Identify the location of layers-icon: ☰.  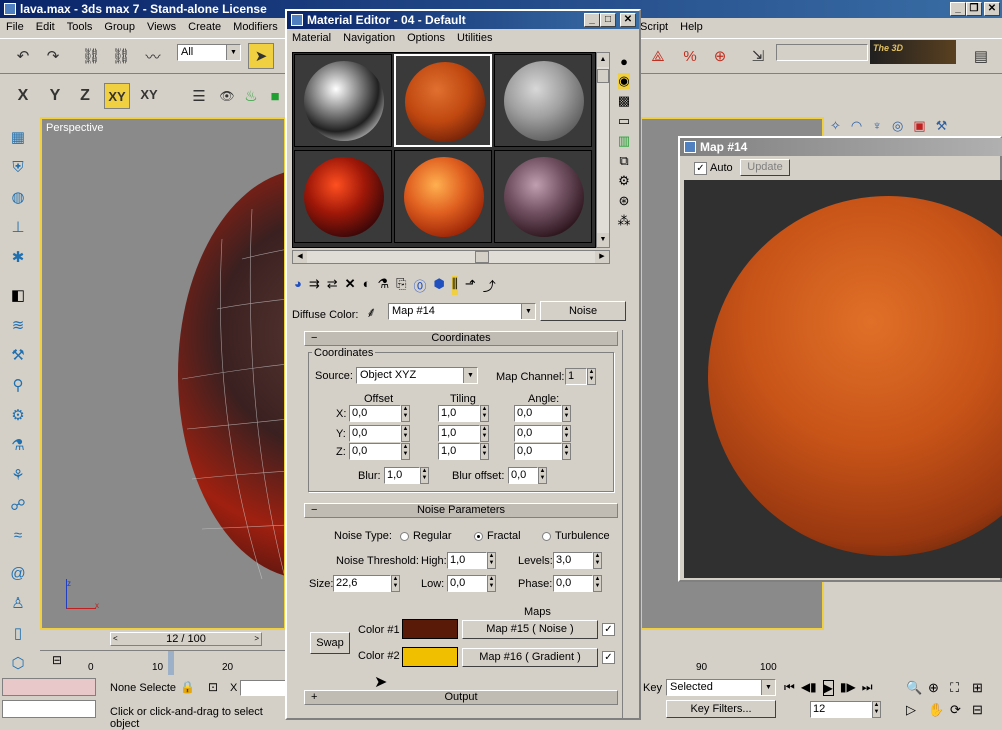
(199, 96).